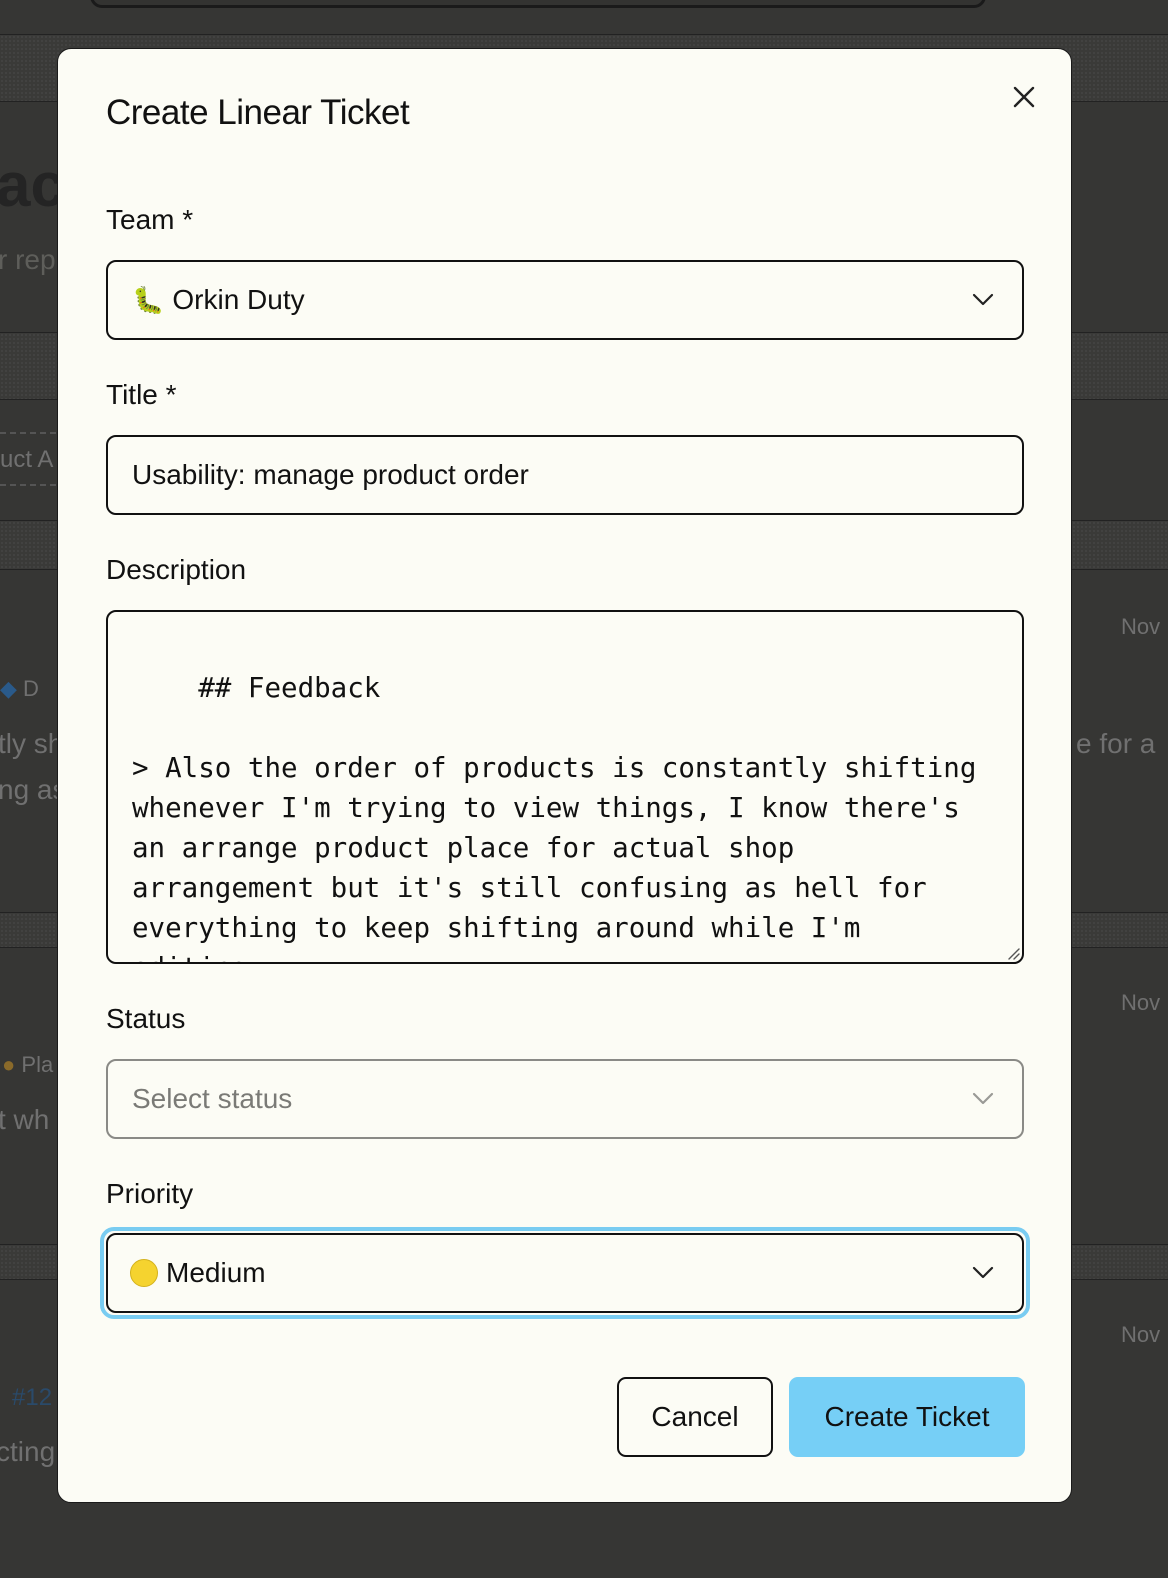 This screenshot has width=1168, height=1578. I want to click on description-label: Description, so click(176, 569).